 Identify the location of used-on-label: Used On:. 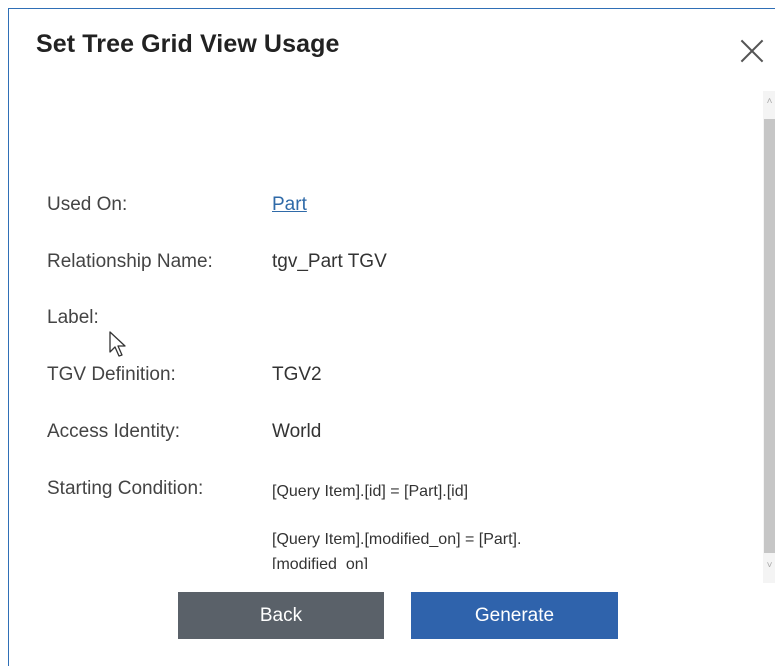
(87, 204).